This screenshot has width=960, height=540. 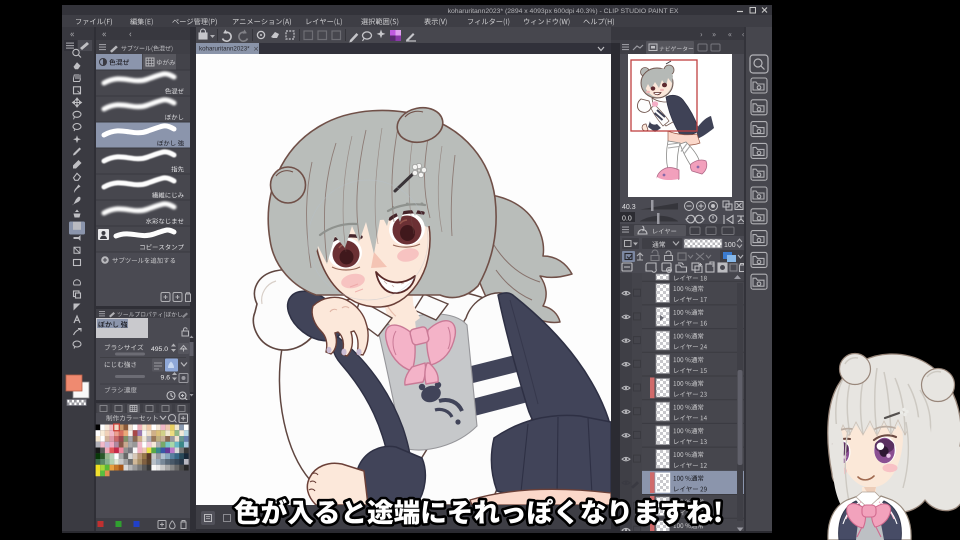 I want to click on svg-text: 9.6, so click(x=166, y=378).